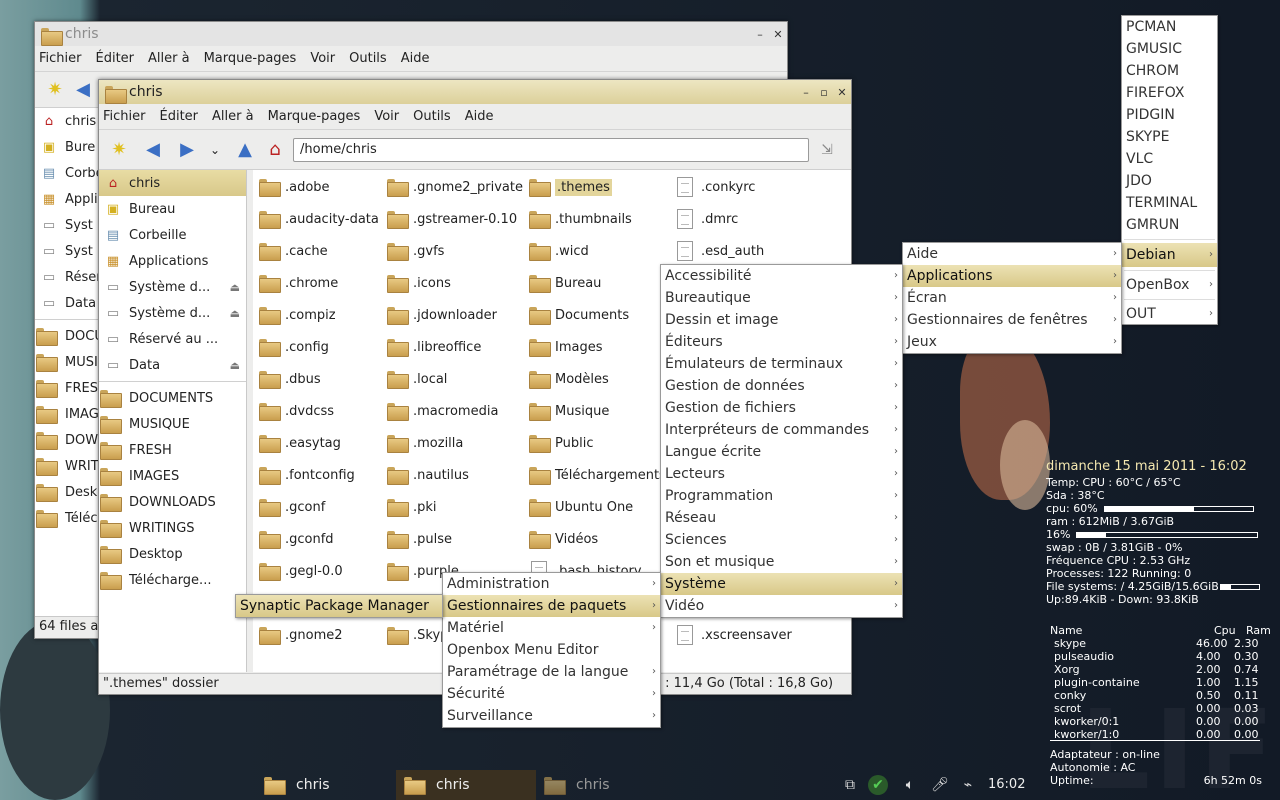  I want to click on menu-item-synaptic: Synaptic Package Manager, so click(339, 606).